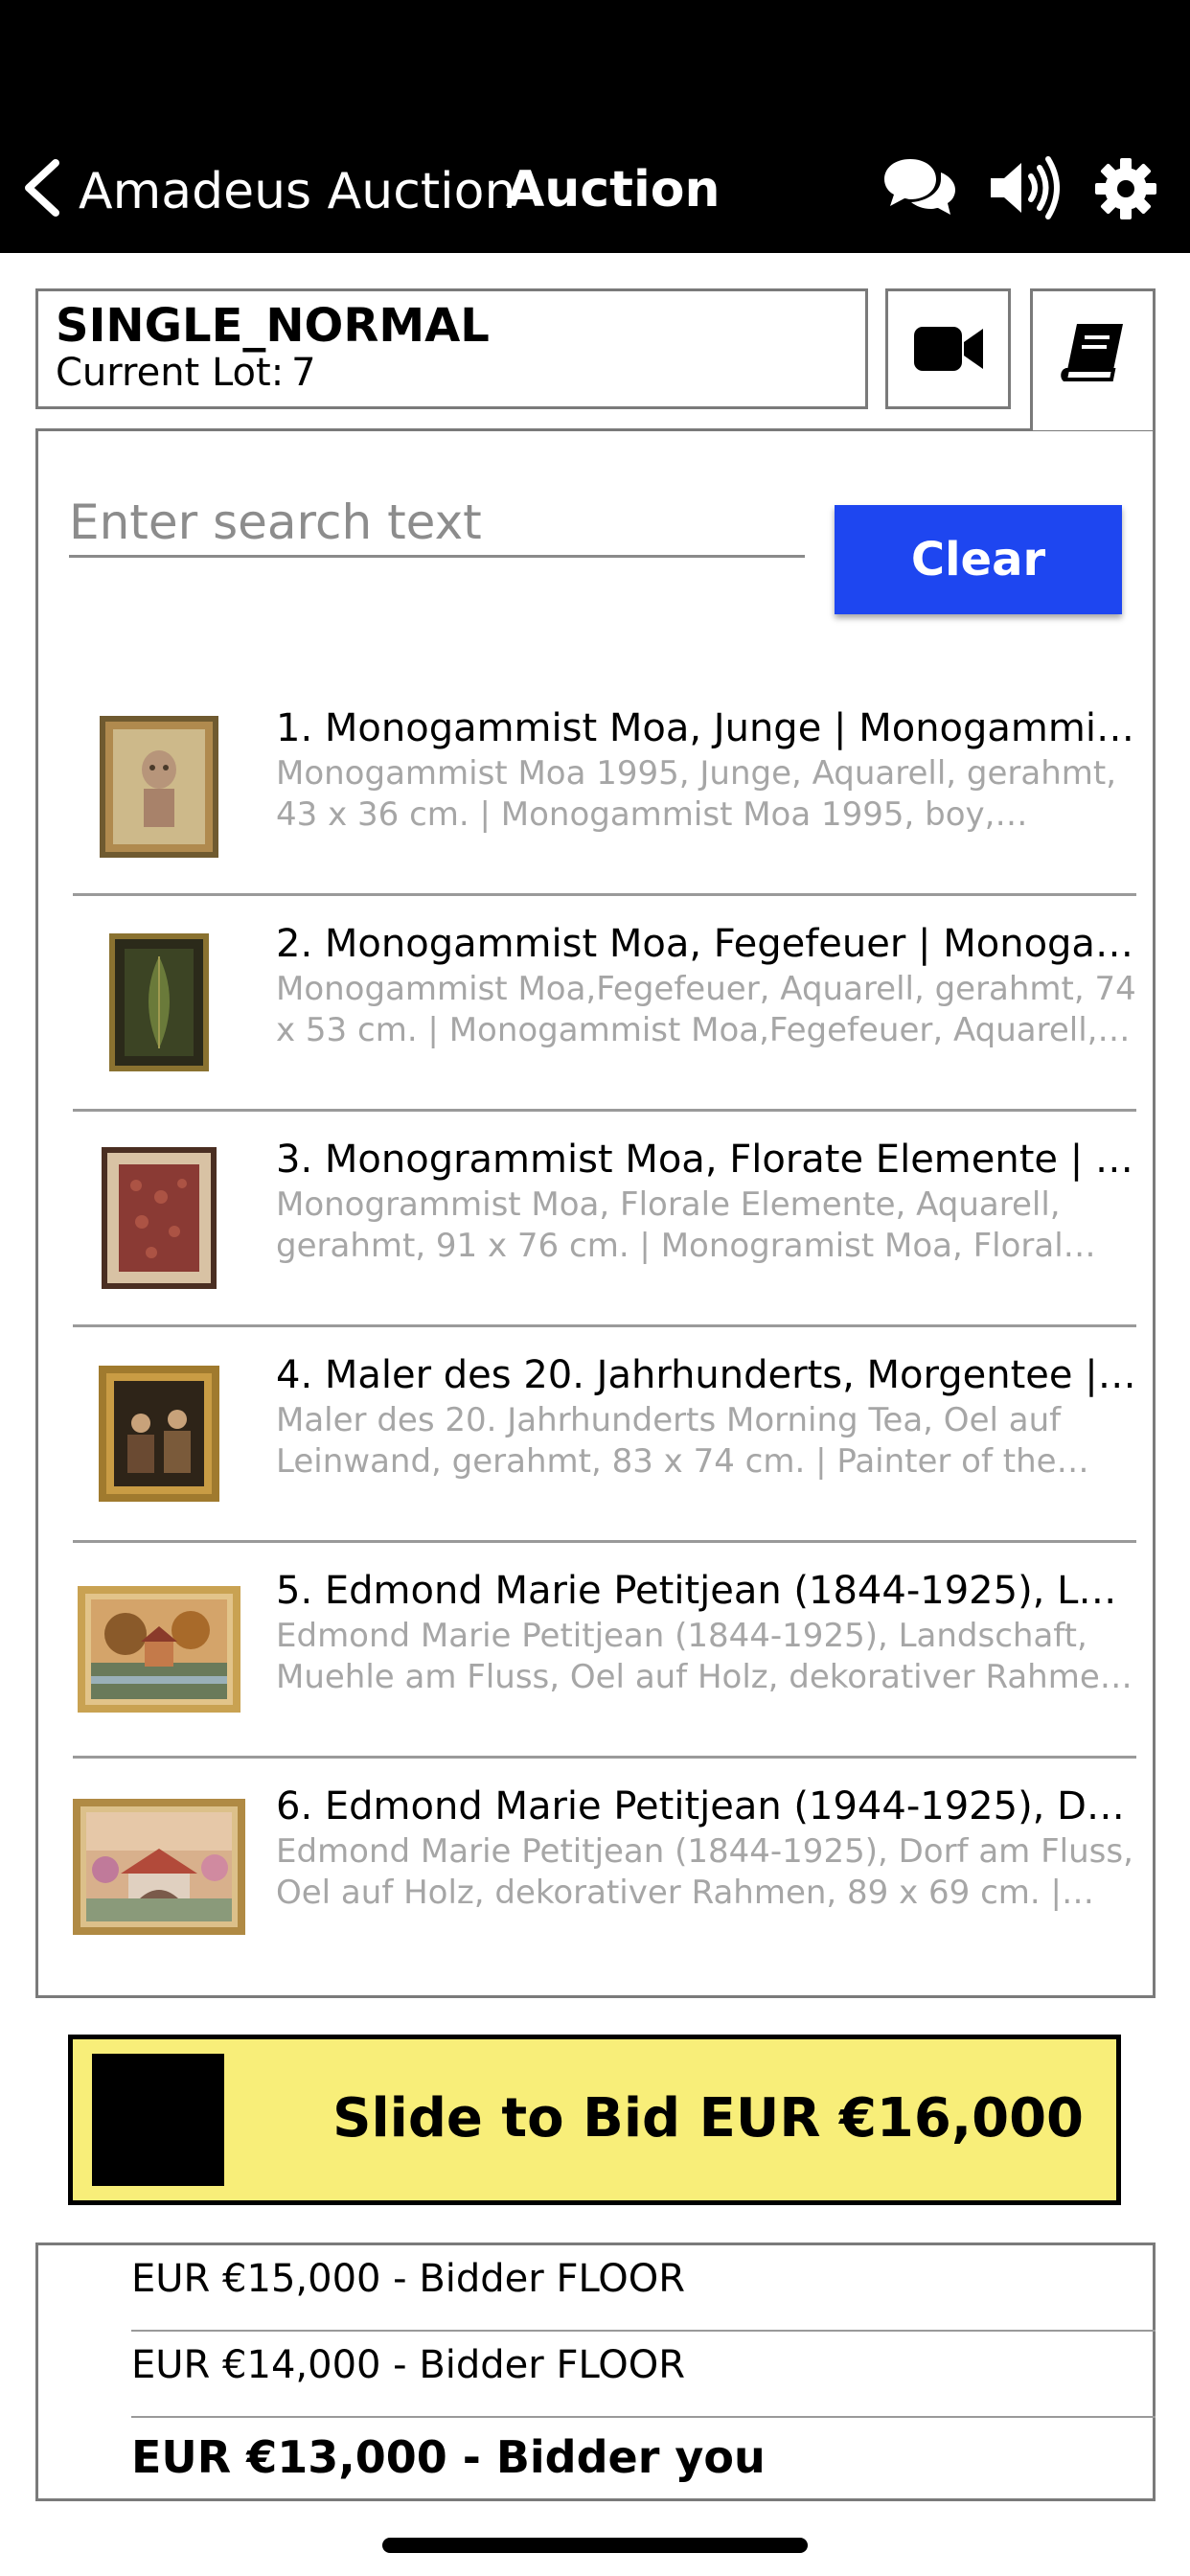 The image size is (1190, 2576). Describe the element at coordinates (437, 523) in the screenshot. I see `search-input` at that location.